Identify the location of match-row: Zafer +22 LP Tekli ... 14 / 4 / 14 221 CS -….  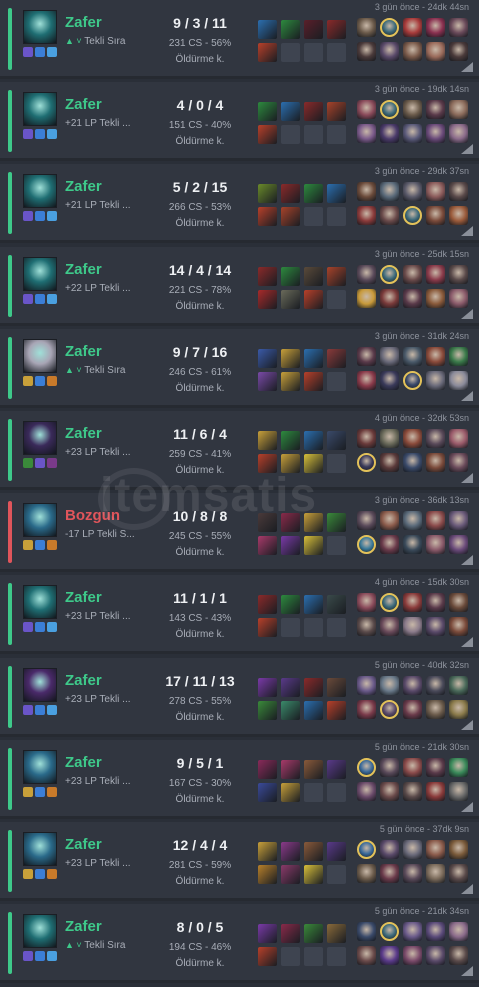
(239, 286).